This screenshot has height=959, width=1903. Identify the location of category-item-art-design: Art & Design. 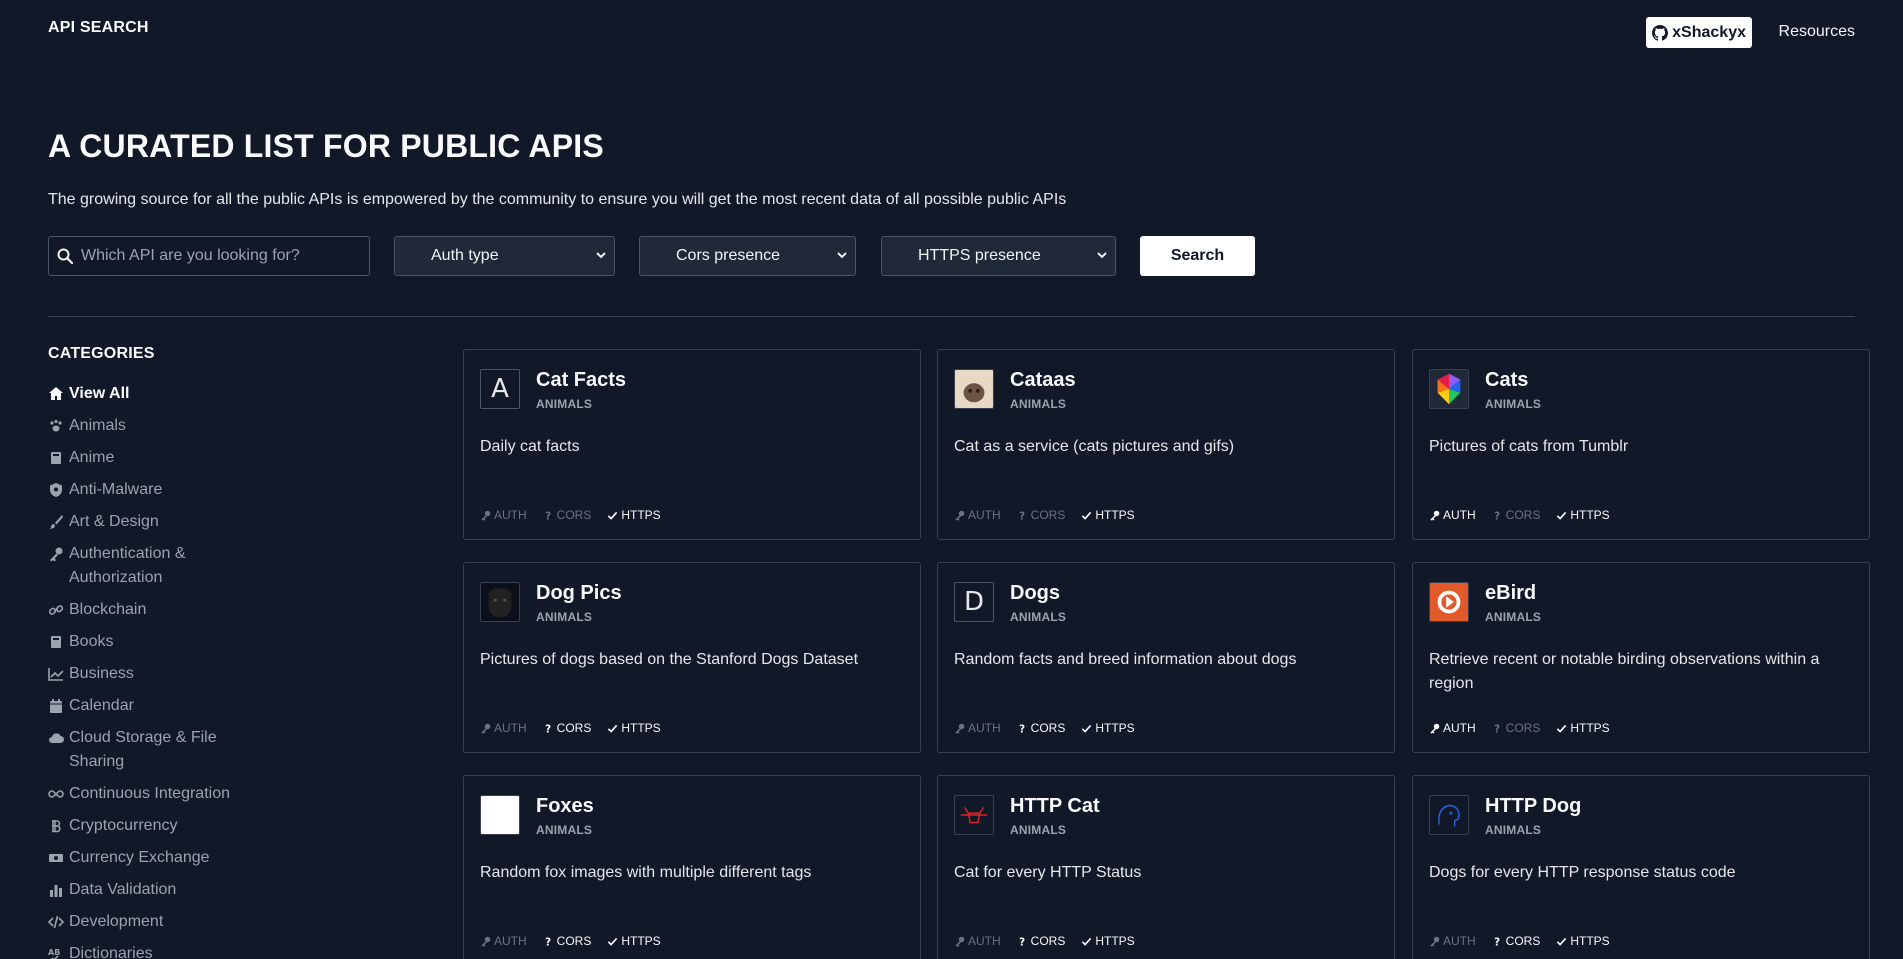
(158, 522).